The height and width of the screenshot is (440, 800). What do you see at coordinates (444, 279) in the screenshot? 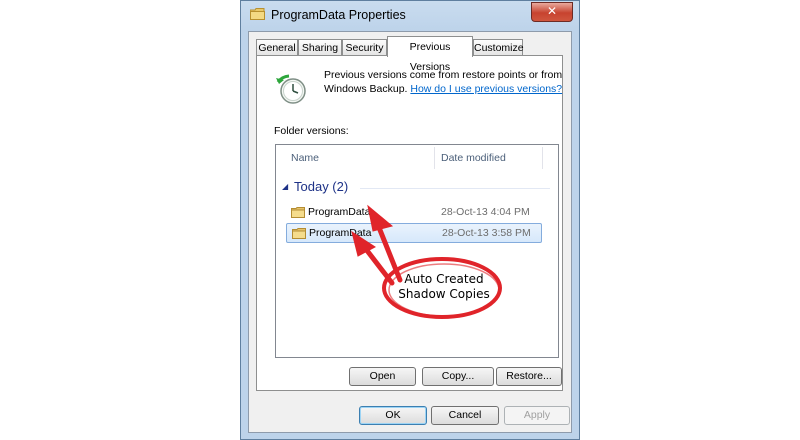
I see `callout-line: Auto Created` at bounding box center [444, 279].